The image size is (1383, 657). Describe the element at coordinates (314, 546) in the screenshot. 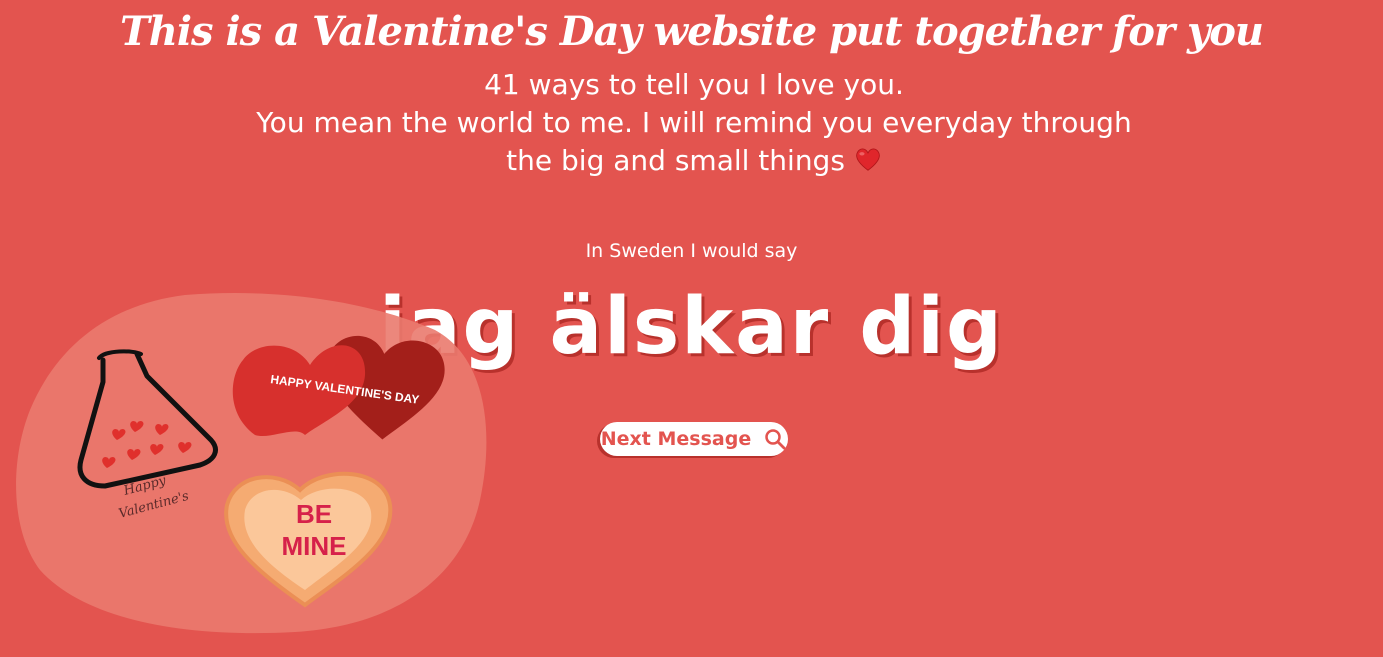

I see `candy-text-mine: MINE` at that location.